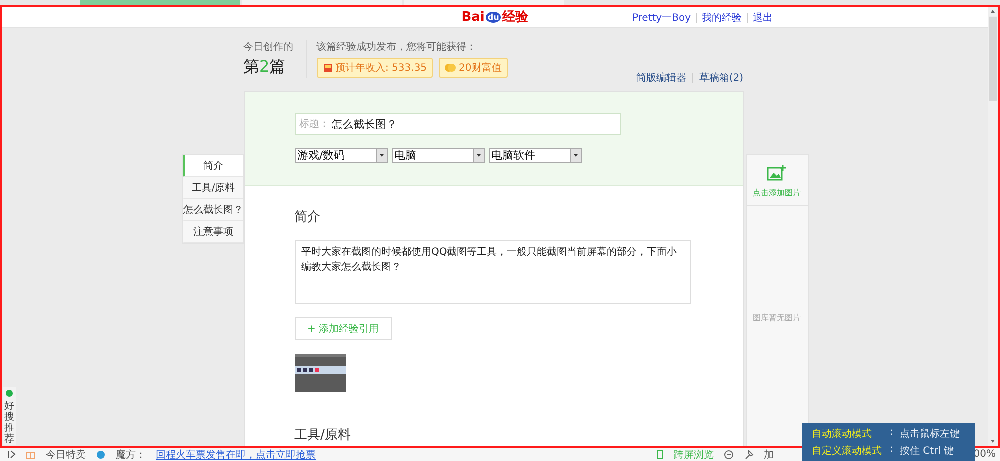  I want to click on title-input: 怎么截长图？, so click(476, 124).